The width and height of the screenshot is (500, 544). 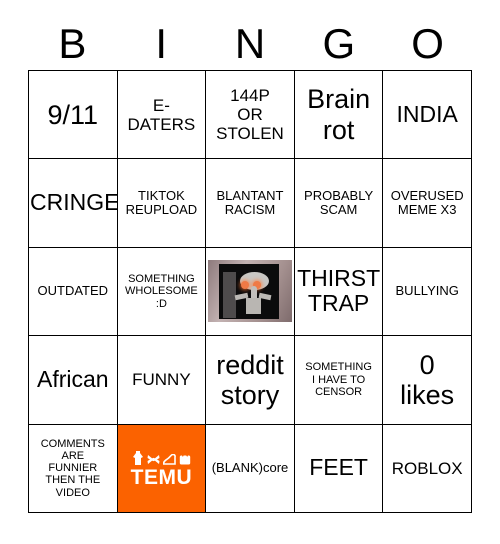 I want to click on bingo-cell-label: COMMENTS ARE FUNNIER THEN THE VIDEO, so click(x=72, y=468).